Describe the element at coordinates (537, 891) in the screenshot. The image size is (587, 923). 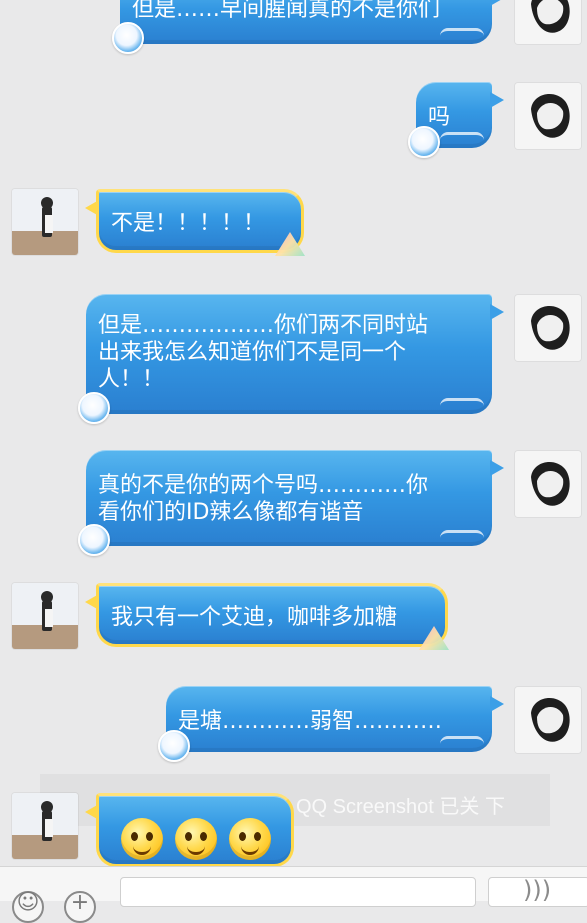
I see `voice-button: )))` at that location.